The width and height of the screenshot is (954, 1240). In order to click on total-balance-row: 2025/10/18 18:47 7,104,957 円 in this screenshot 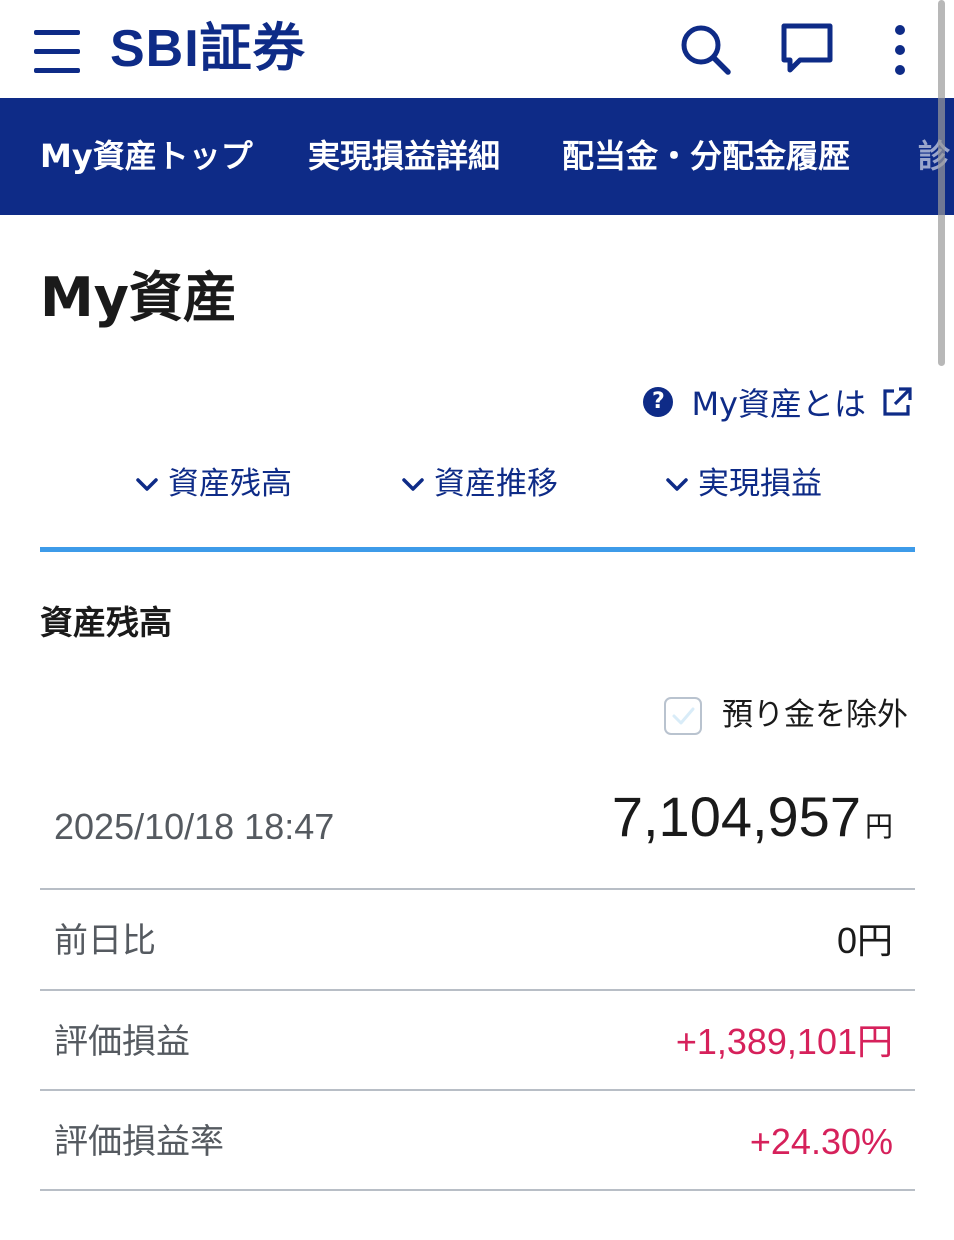, I will do `click(477, 835)`.